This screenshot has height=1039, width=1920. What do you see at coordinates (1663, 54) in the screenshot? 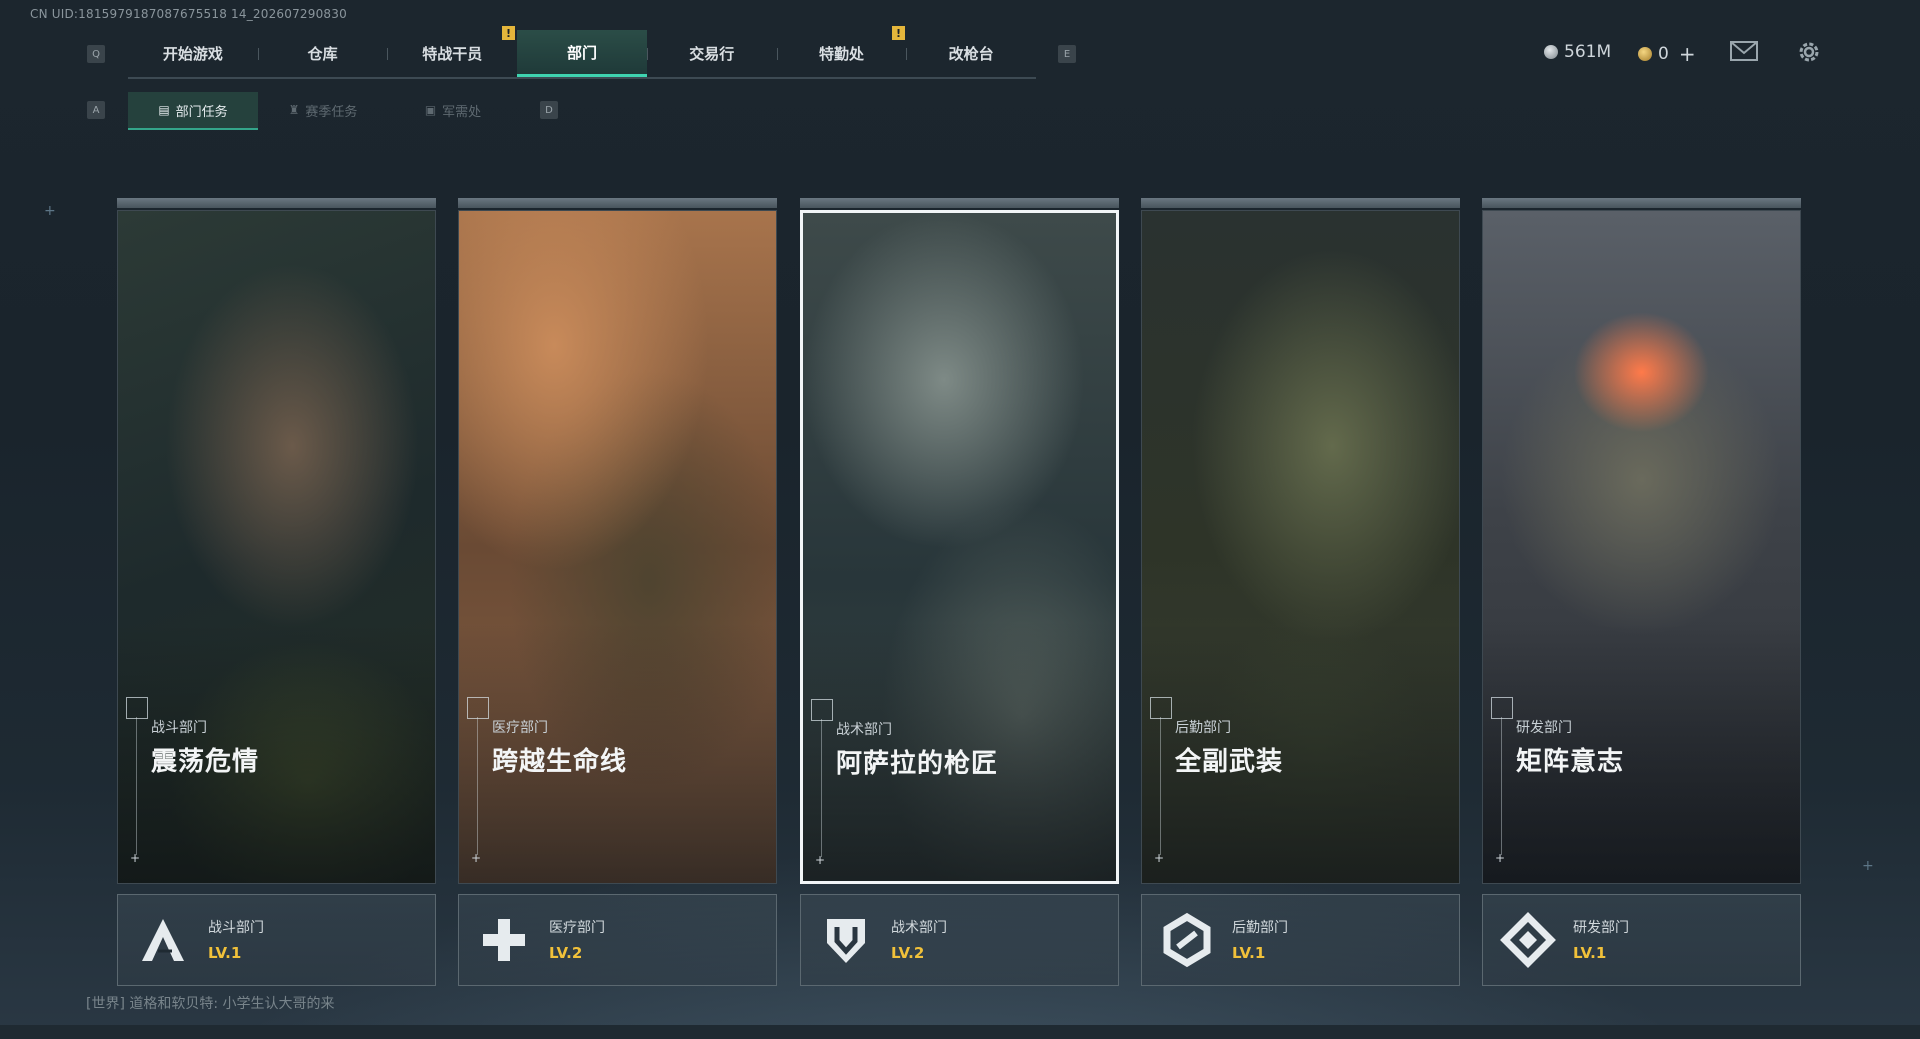
I see `currency-b-value: 0` at bounding box center [1663, 54].